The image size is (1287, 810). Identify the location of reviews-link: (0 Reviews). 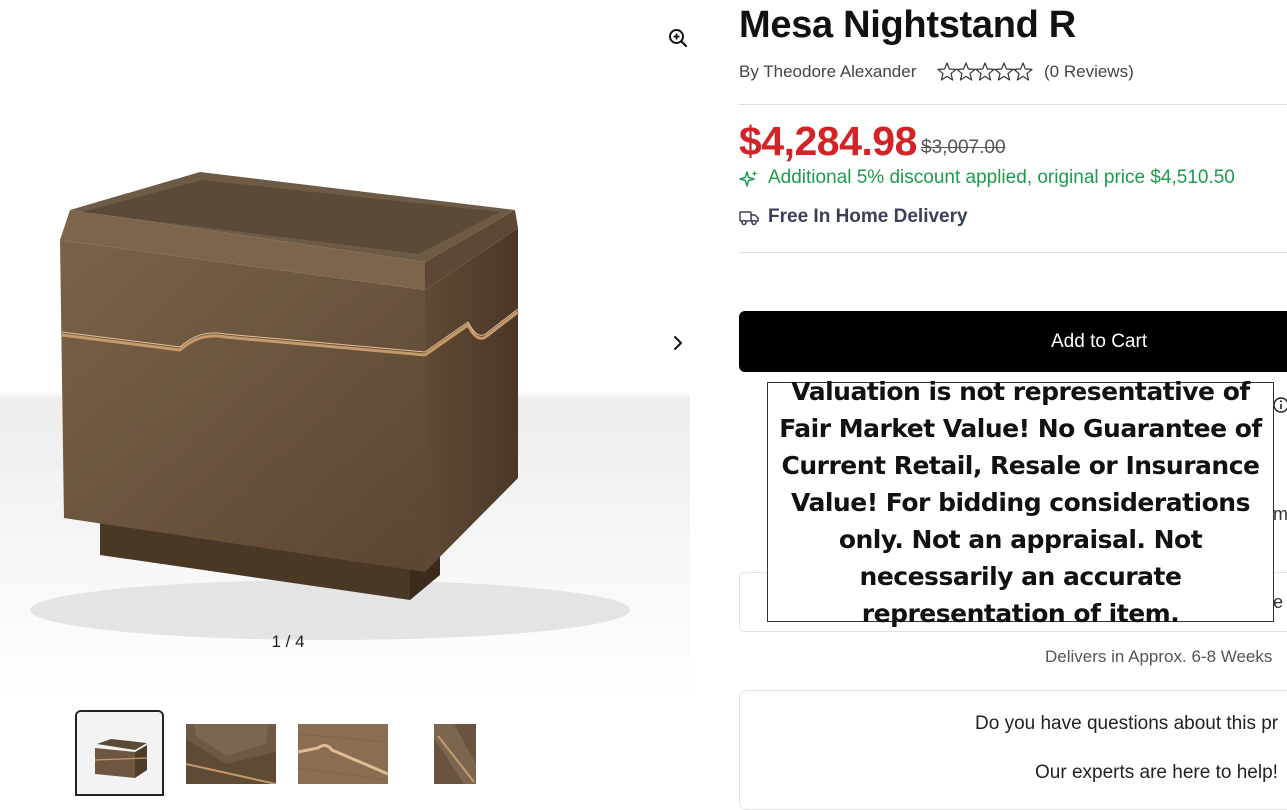
(1089, 72).